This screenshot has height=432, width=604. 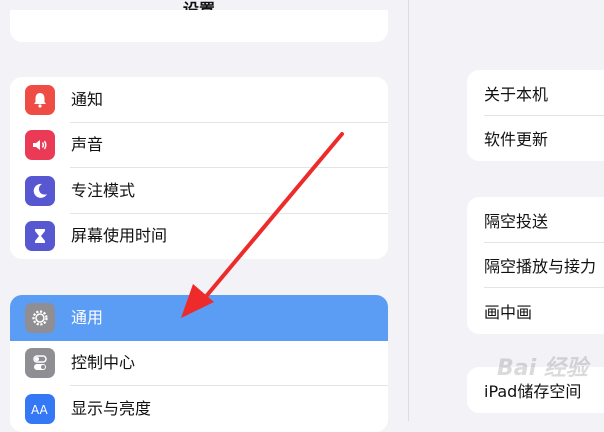 I want to click on annotation-arrow, so click(x=262, y=225).